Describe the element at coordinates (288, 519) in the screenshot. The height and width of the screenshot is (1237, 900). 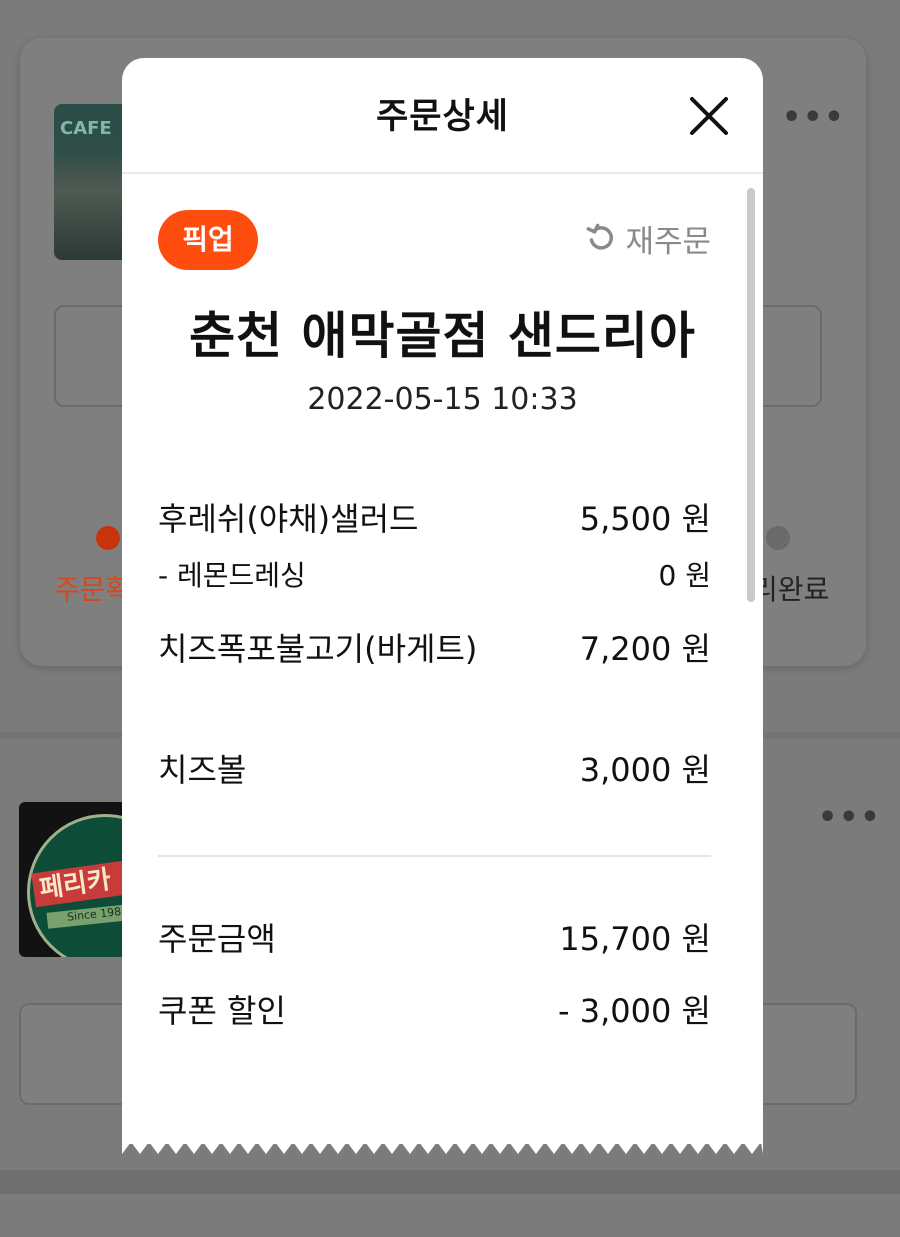
I see `item-name: 후레쉬(야채)샐러드` at that location.